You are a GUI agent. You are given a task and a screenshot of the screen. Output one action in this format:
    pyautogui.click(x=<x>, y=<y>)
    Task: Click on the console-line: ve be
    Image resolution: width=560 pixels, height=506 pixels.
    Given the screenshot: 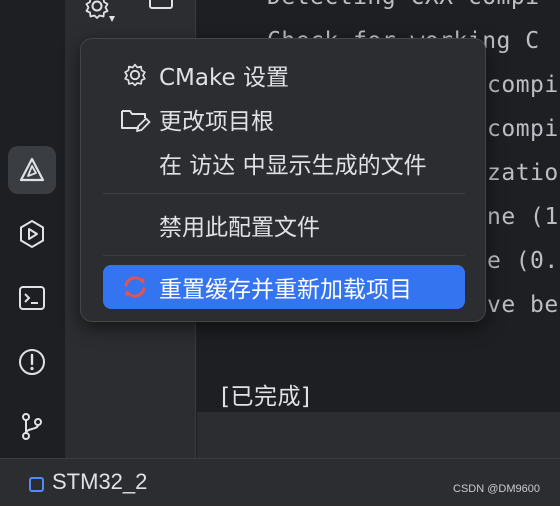 What is the action you would take?
    pyautogui.click(x=523, y=305)
    